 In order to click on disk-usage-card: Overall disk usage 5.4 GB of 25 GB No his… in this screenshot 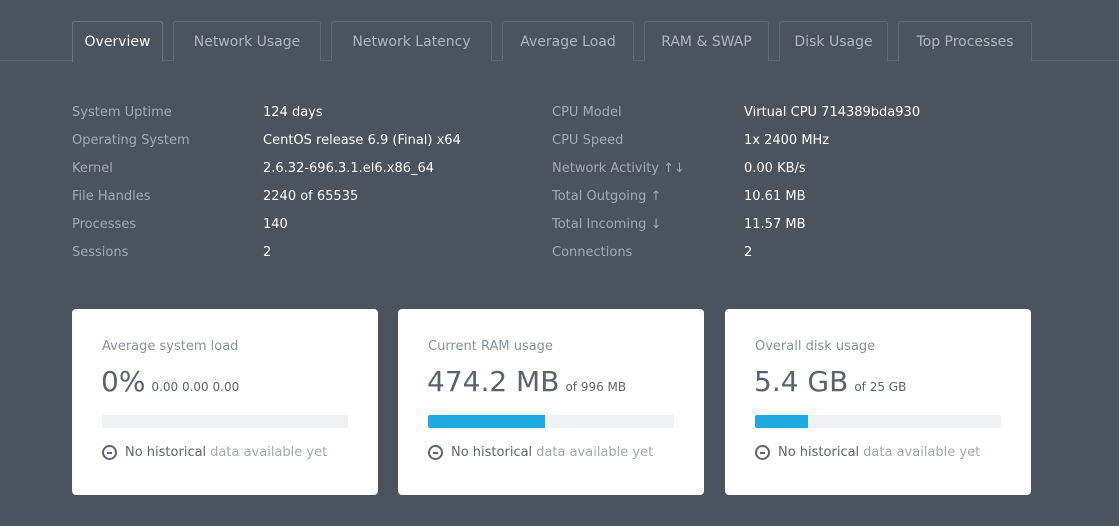, I will do `click(878, 402)`.